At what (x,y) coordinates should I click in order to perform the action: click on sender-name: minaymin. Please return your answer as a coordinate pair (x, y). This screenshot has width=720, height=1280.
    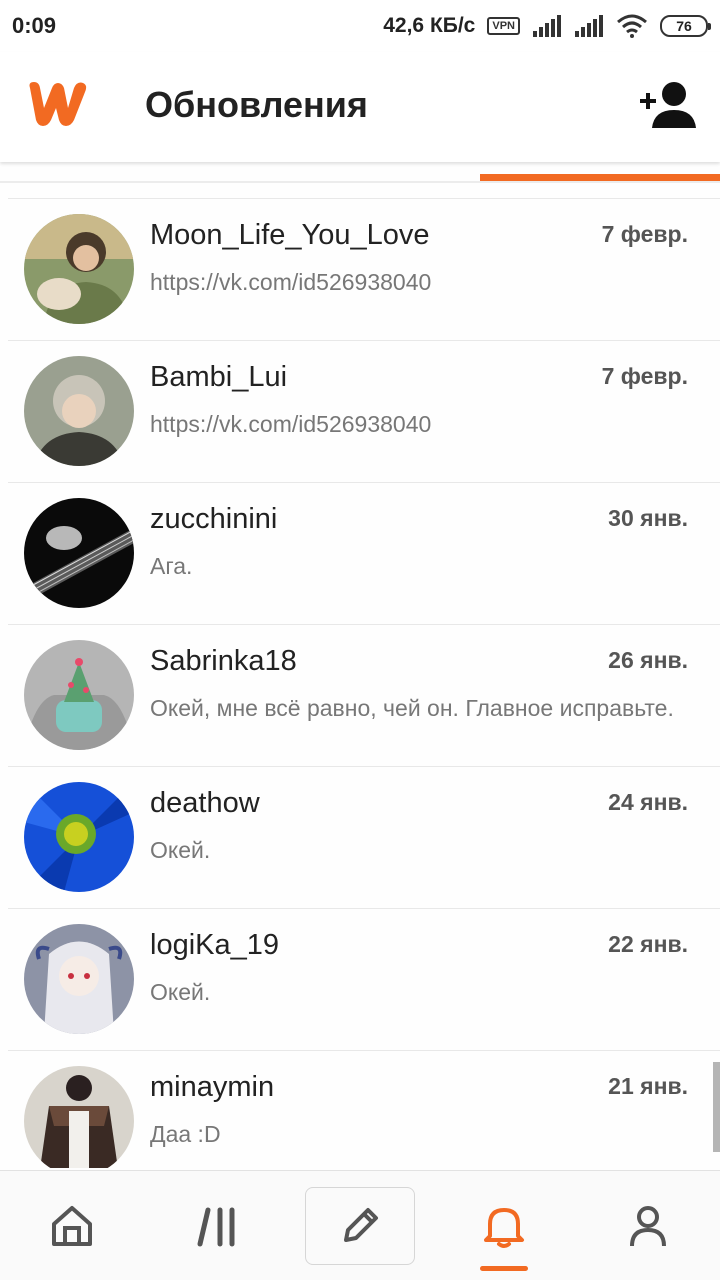
    Looking at the image, I should click on (212, 1087).